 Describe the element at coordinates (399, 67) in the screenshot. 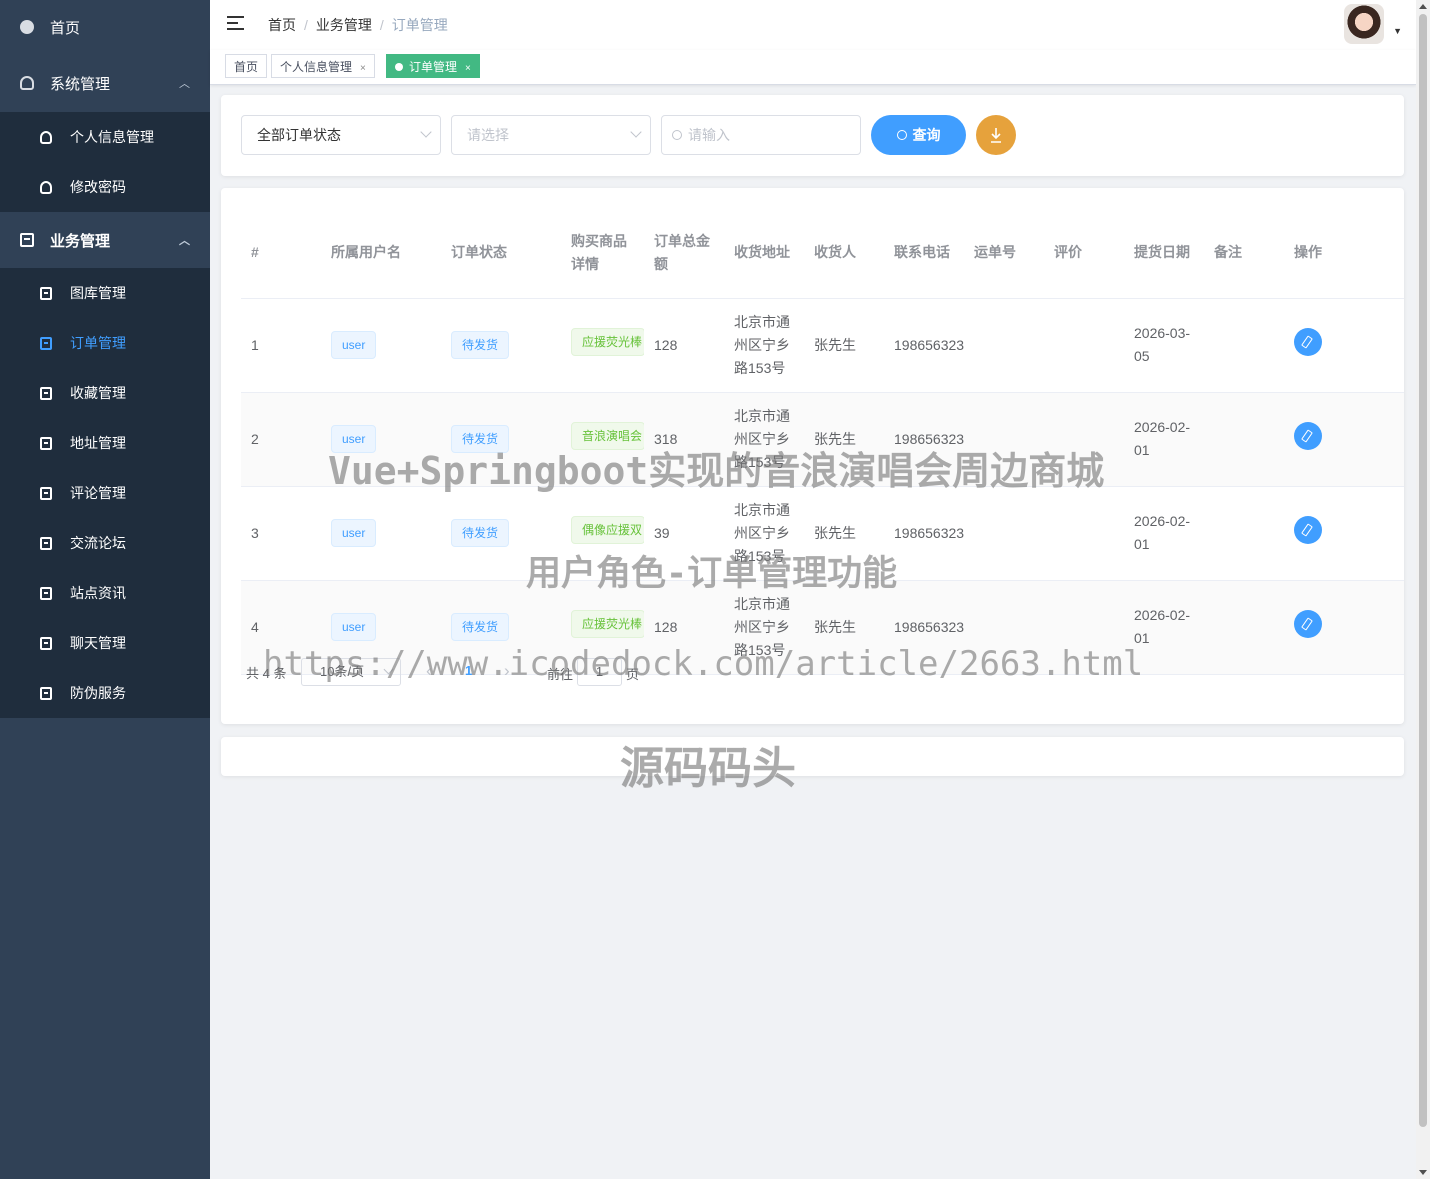

I see `active-dot-icon` at that location.